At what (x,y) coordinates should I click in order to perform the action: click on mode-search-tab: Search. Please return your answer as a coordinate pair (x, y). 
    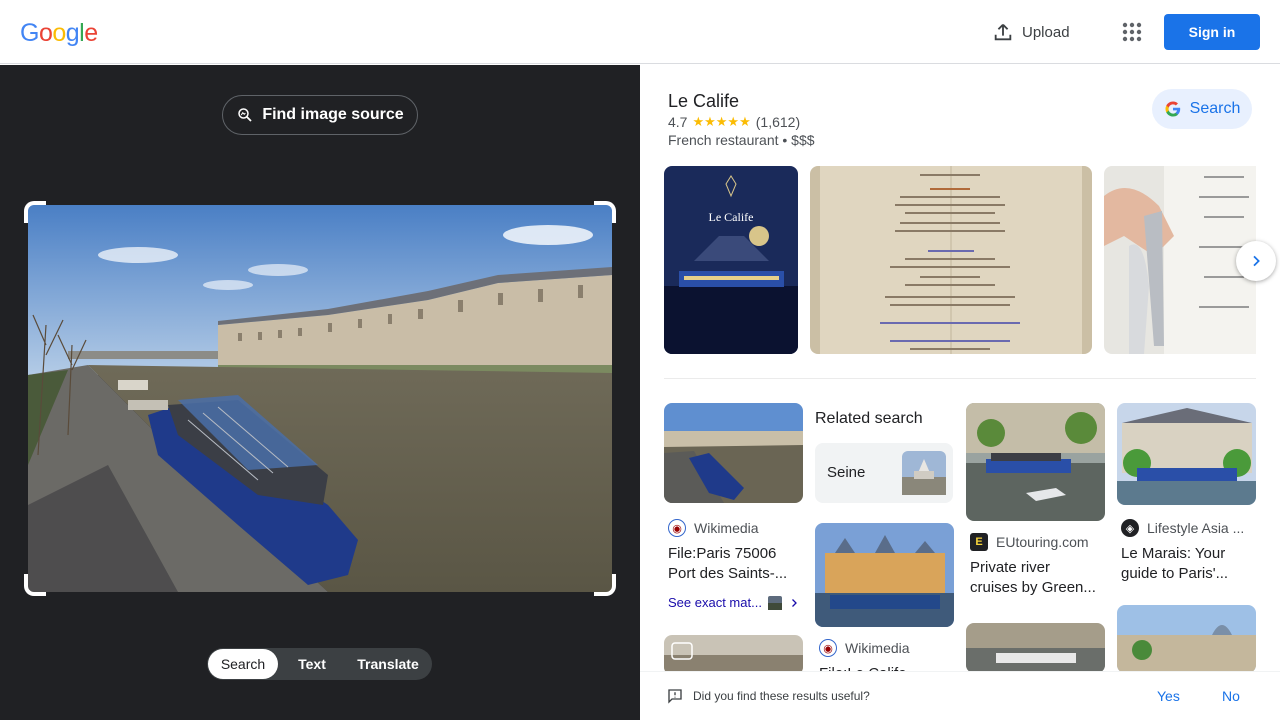
    Looking at the image, I should click on (243, 664).